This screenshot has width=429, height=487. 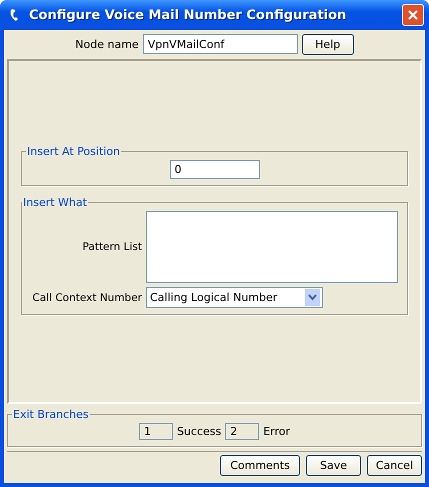 I want to click on pattern-list-field, so click(x=272, y=247).